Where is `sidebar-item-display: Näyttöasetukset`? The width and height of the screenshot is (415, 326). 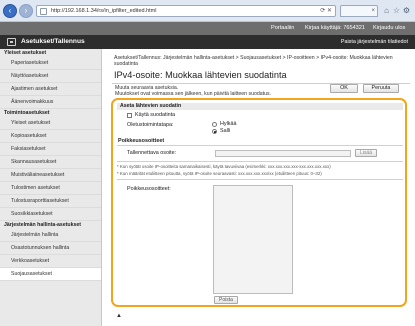
sidebar-item-display: Näyttöasetukset is located at coordinates (50, 76).